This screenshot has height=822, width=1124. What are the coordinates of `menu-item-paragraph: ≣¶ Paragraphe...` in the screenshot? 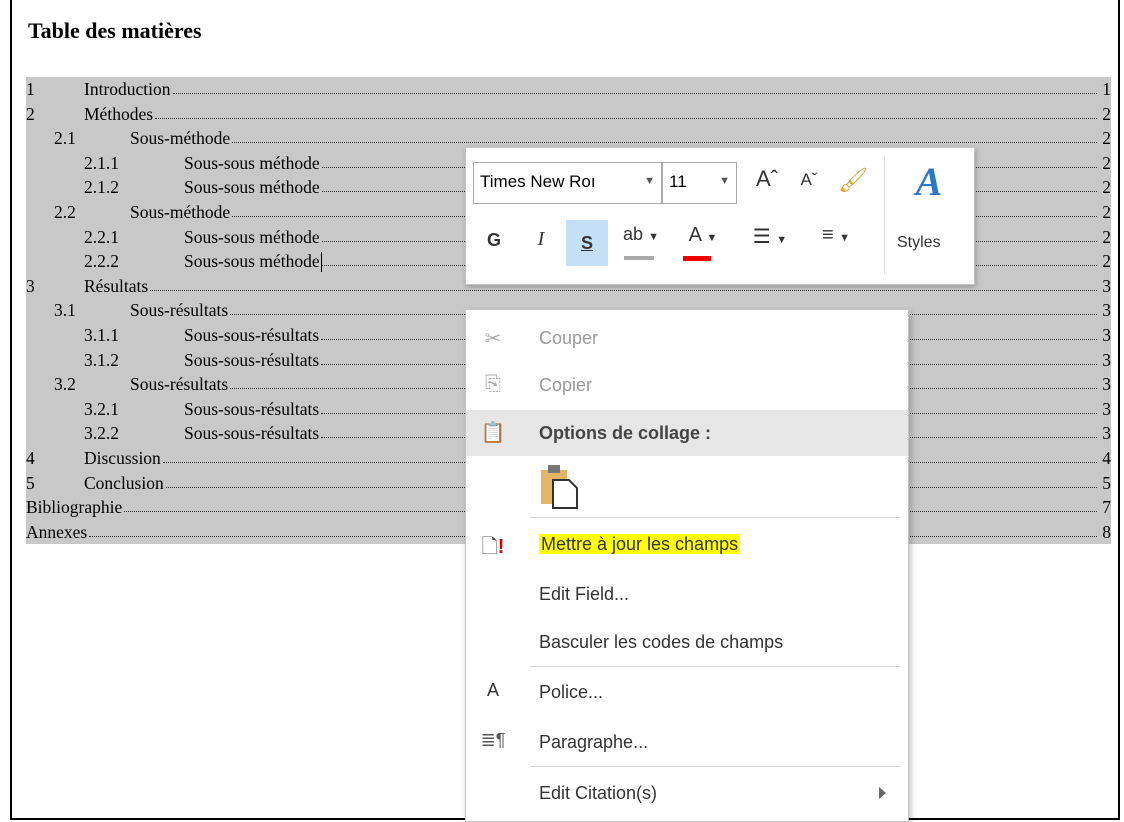 It's located at (687, 742).